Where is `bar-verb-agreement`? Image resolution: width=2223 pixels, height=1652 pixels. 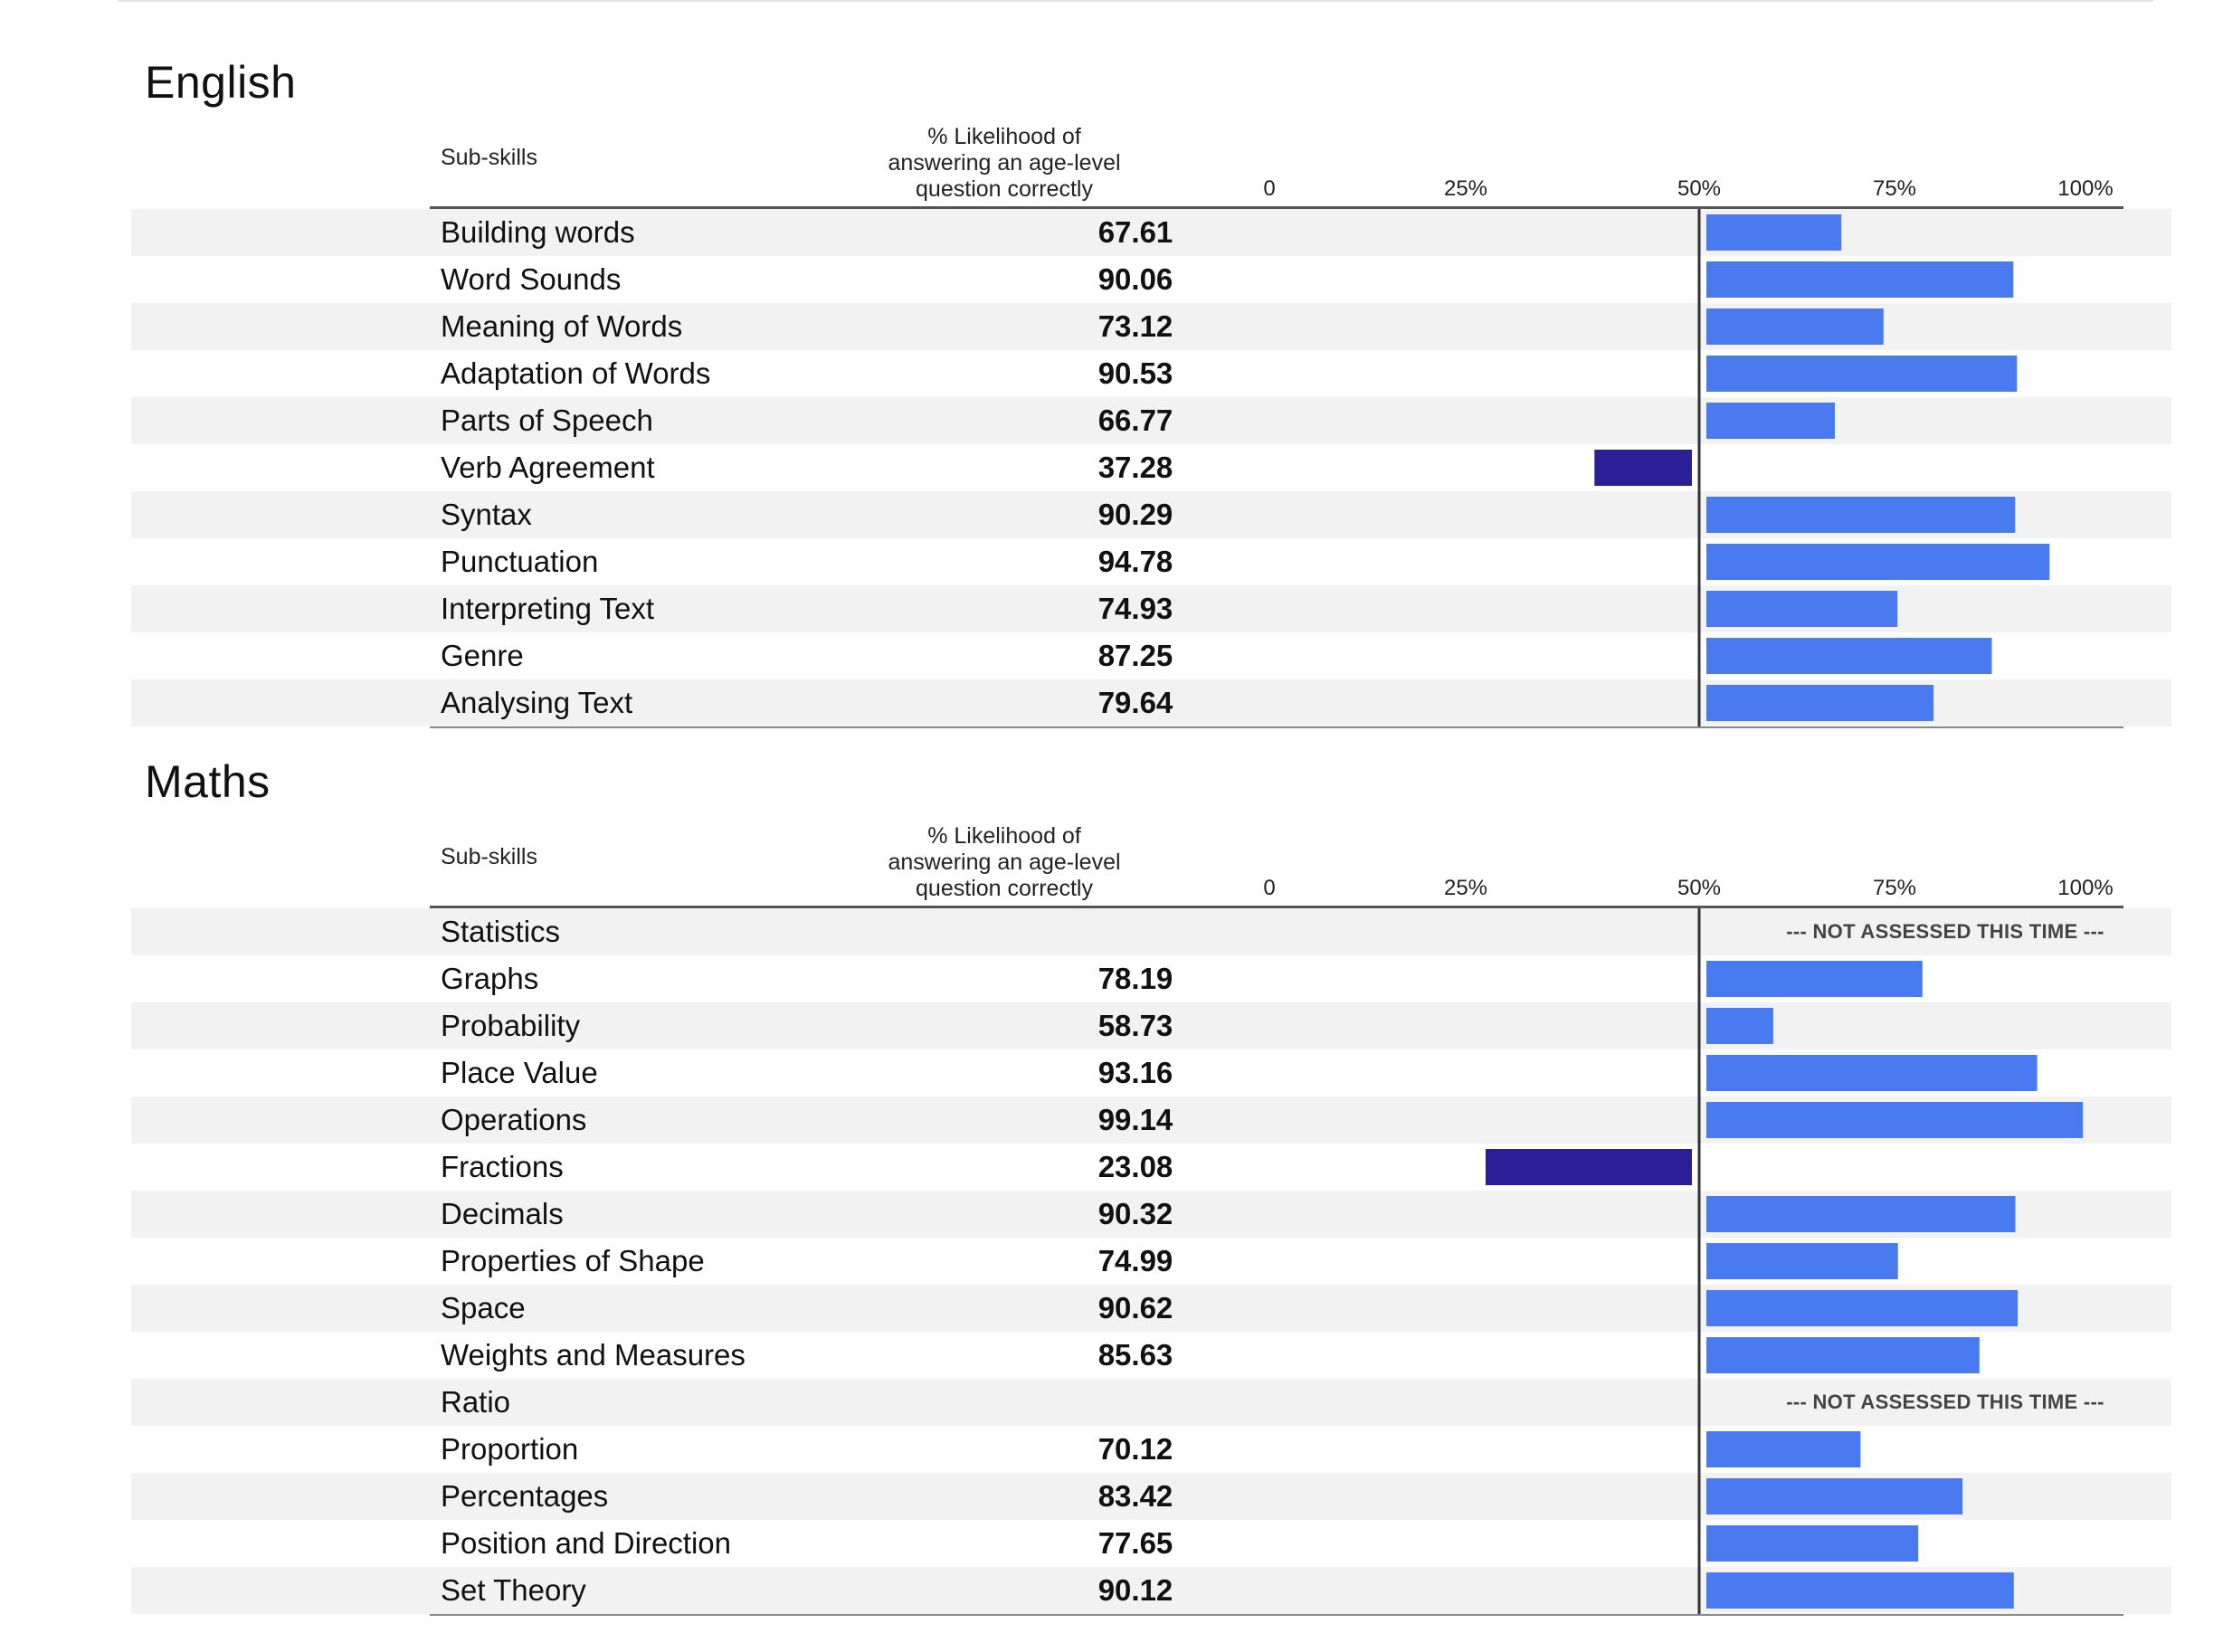 bar-verb-agreement is located at coordinates (1643, 468).